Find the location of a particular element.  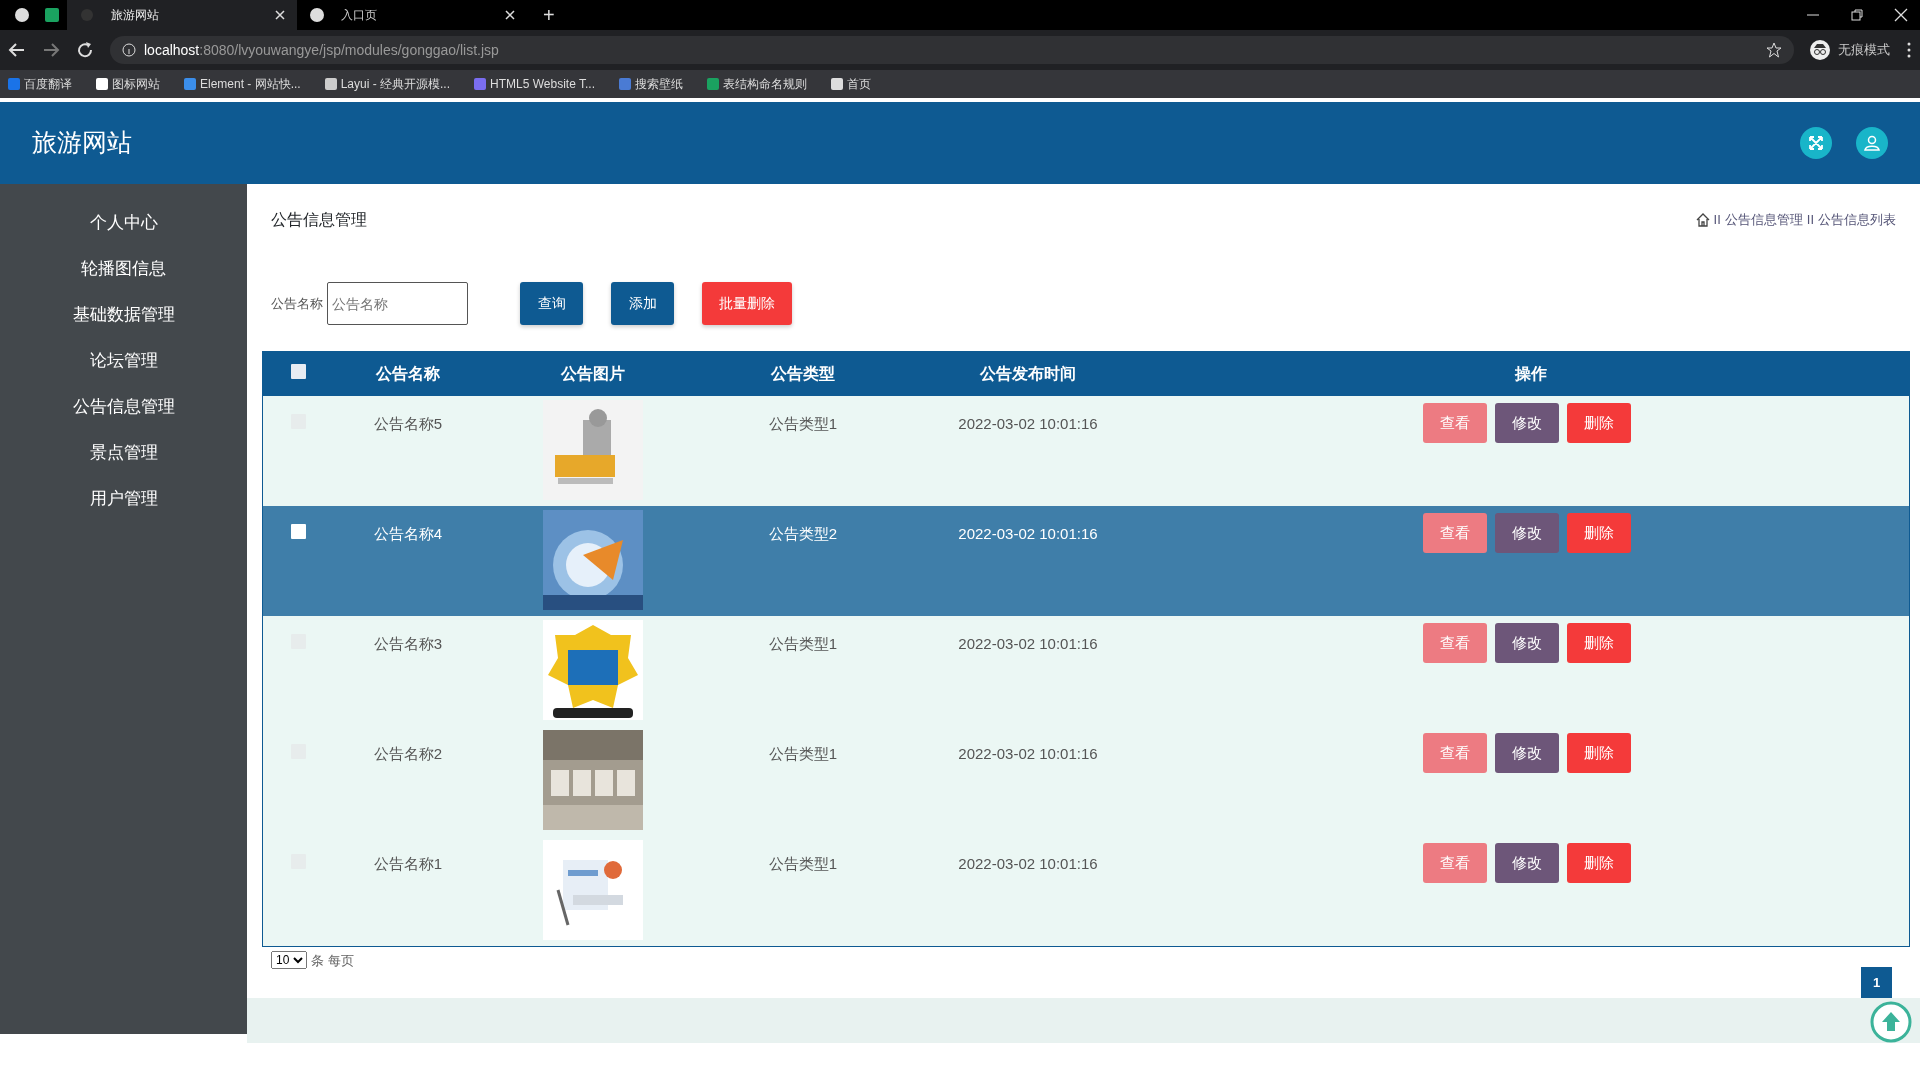

page-title: 公告信息管理 is located at coordinates (319, 220).